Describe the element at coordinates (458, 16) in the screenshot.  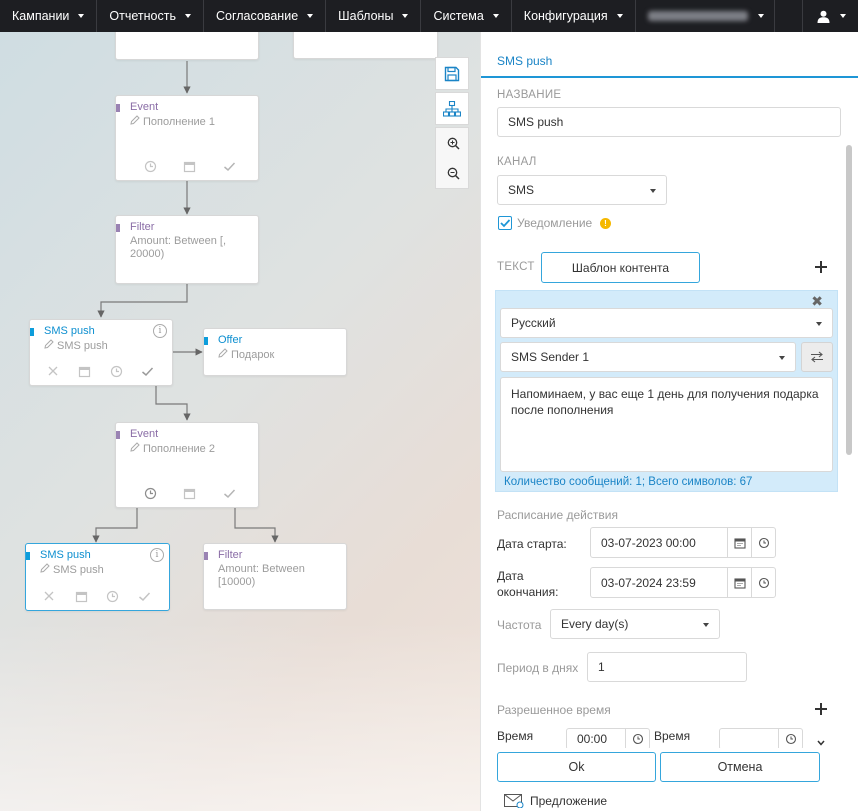
I see `nav-label: Система` at that location.